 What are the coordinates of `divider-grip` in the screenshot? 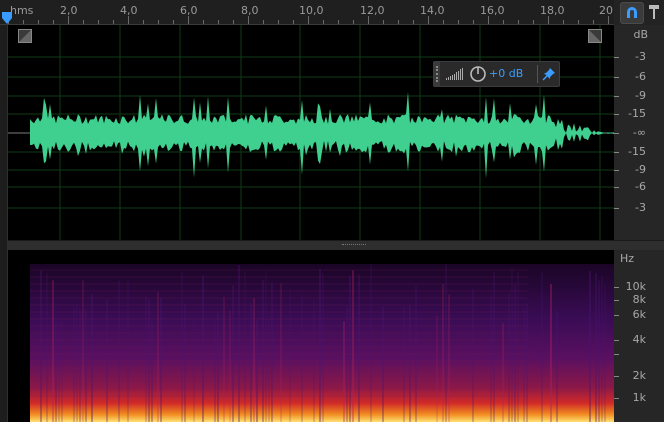 It's located at (354, 245).